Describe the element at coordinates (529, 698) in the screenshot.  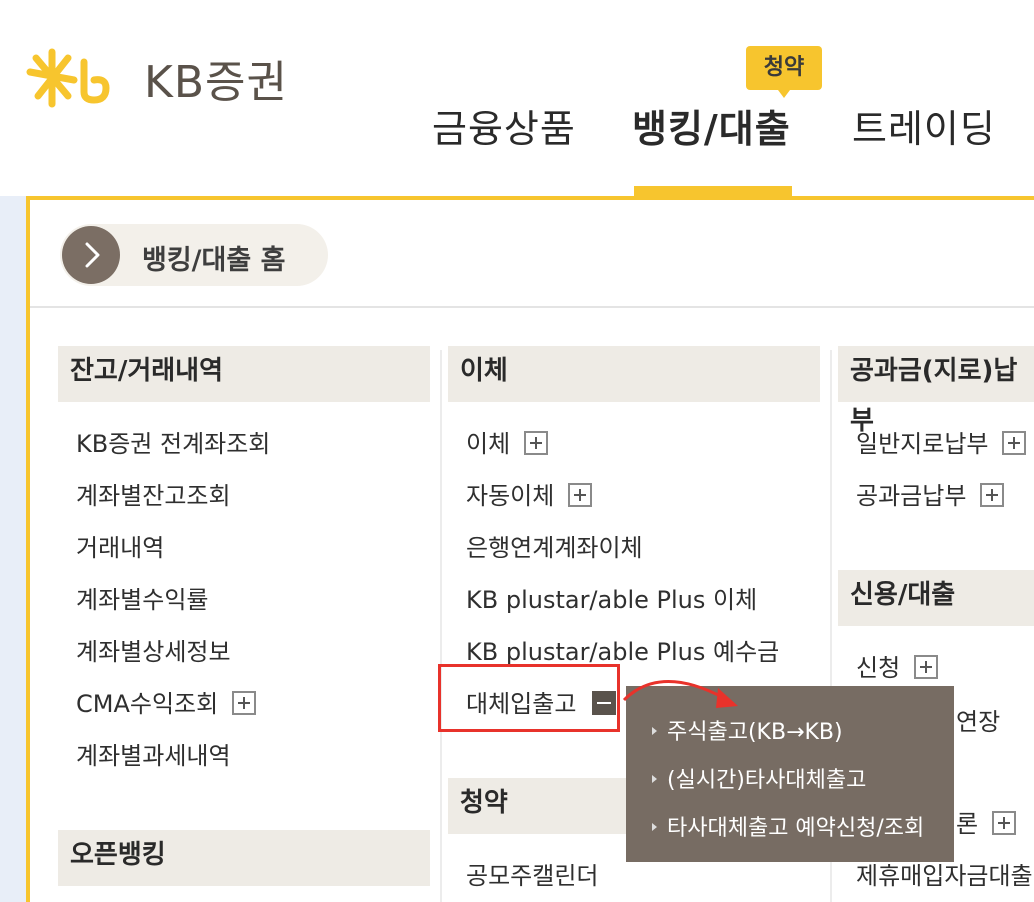
I see `highlight-box` at that location.